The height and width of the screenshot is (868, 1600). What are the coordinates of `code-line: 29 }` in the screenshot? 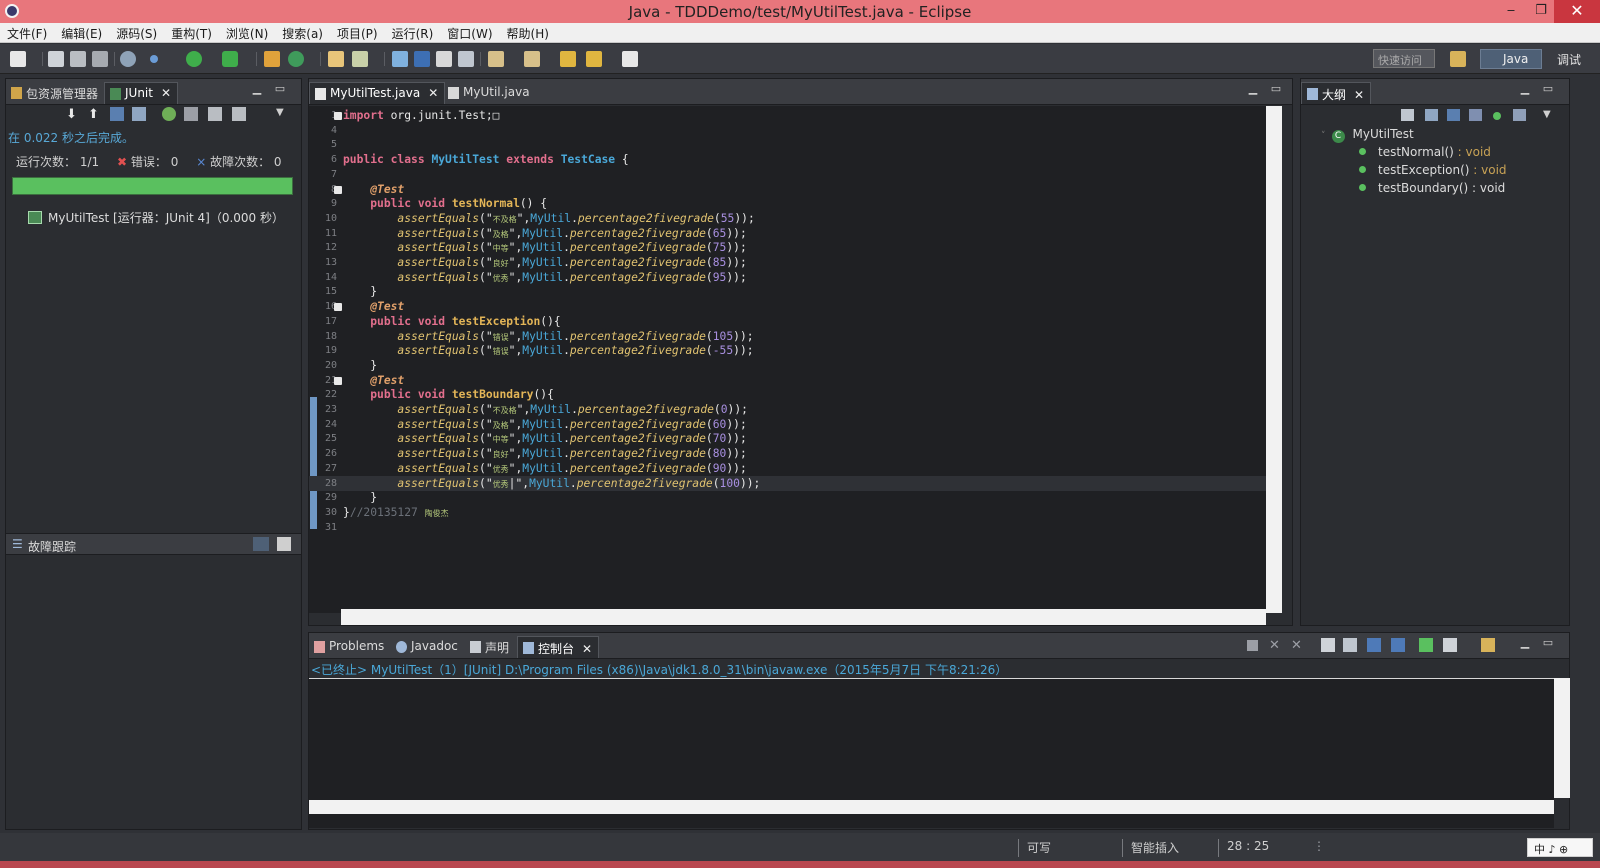 It's located at (795, 497).